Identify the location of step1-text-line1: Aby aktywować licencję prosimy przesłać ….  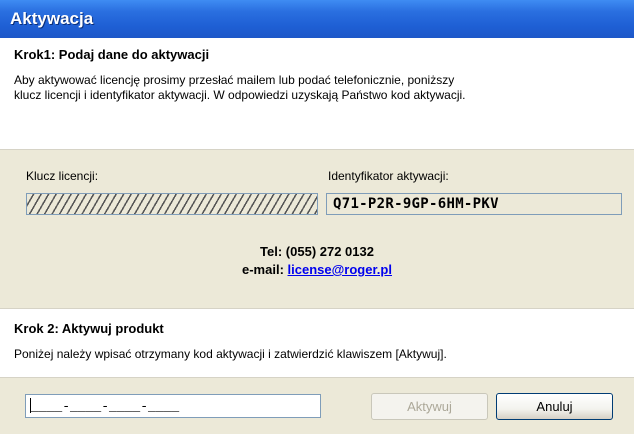
(234, 80).